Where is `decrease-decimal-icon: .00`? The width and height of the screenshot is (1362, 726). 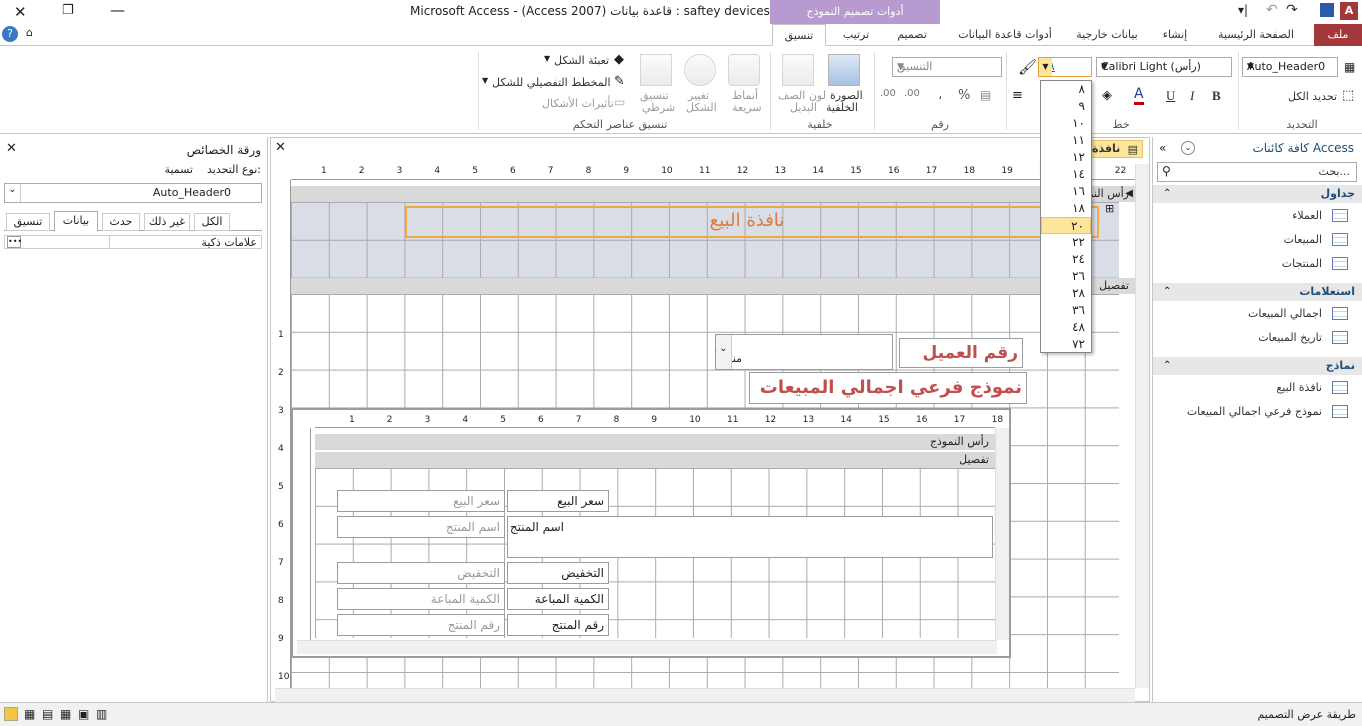
decrease-decimal-icon: .00 is located at coordinates (912, 93).